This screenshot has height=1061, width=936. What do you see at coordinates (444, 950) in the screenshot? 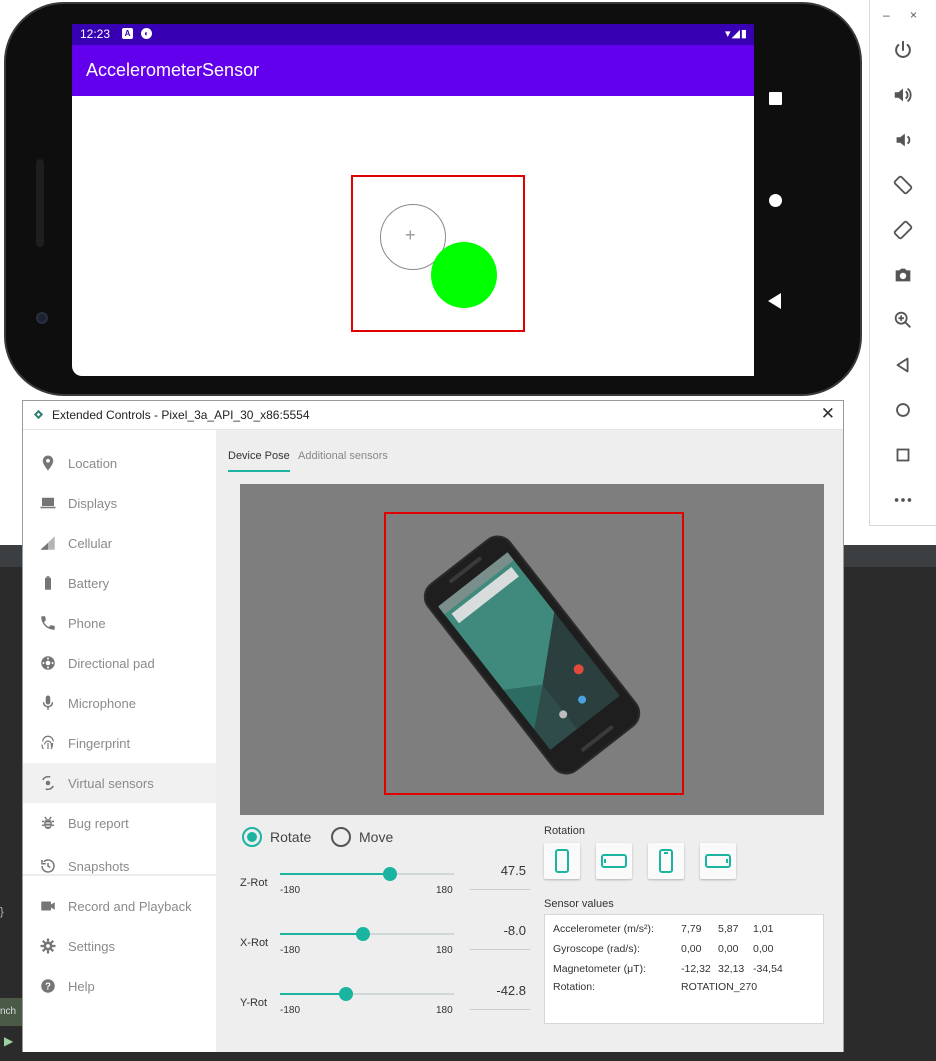
I see `slider-max-label: 180` at bounding box center [444, 950].